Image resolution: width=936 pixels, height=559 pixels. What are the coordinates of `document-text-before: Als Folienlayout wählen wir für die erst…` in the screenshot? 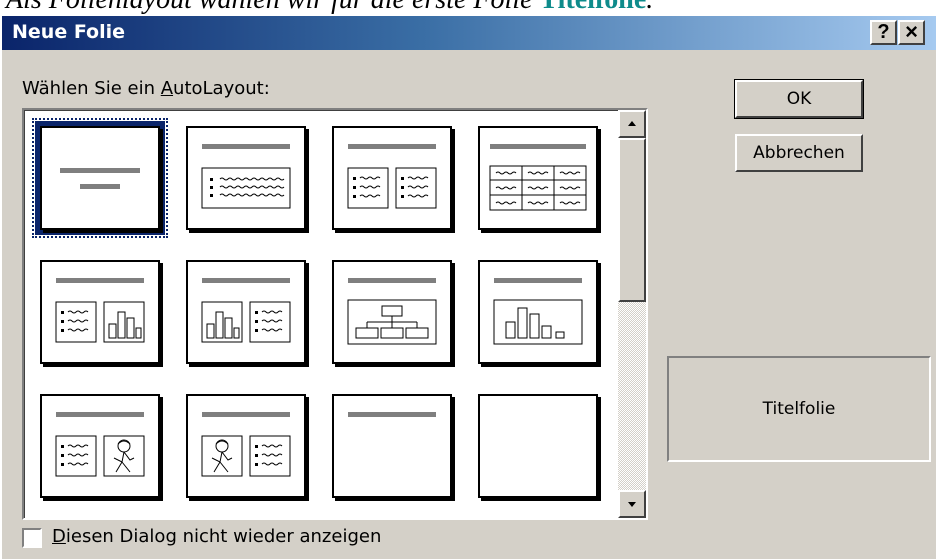 It's located at (273, 7).